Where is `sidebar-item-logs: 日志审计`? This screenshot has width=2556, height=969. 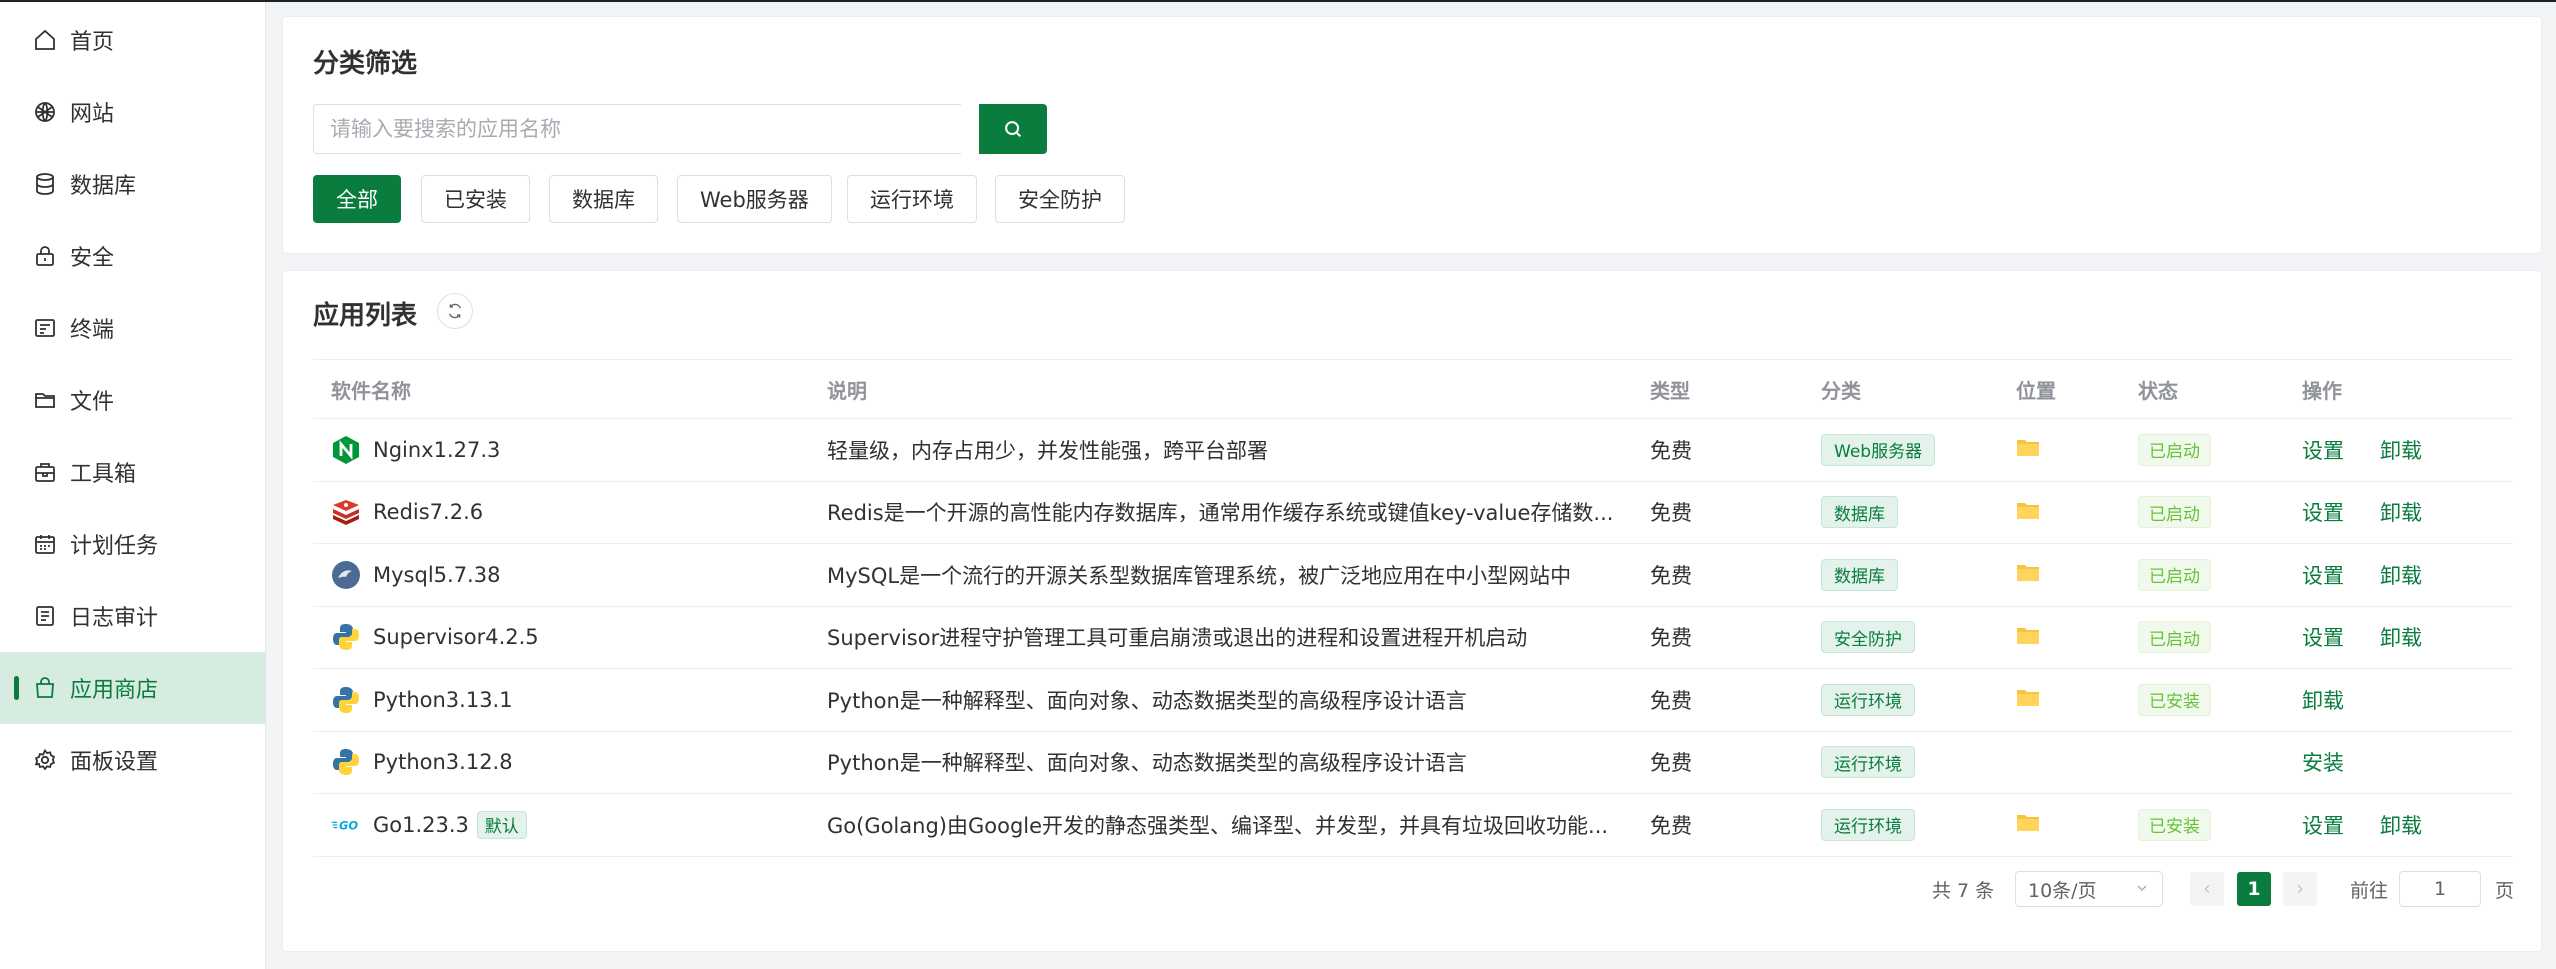
sidebar-item-logs: 日志审计 is located at coordinates (133, 616).